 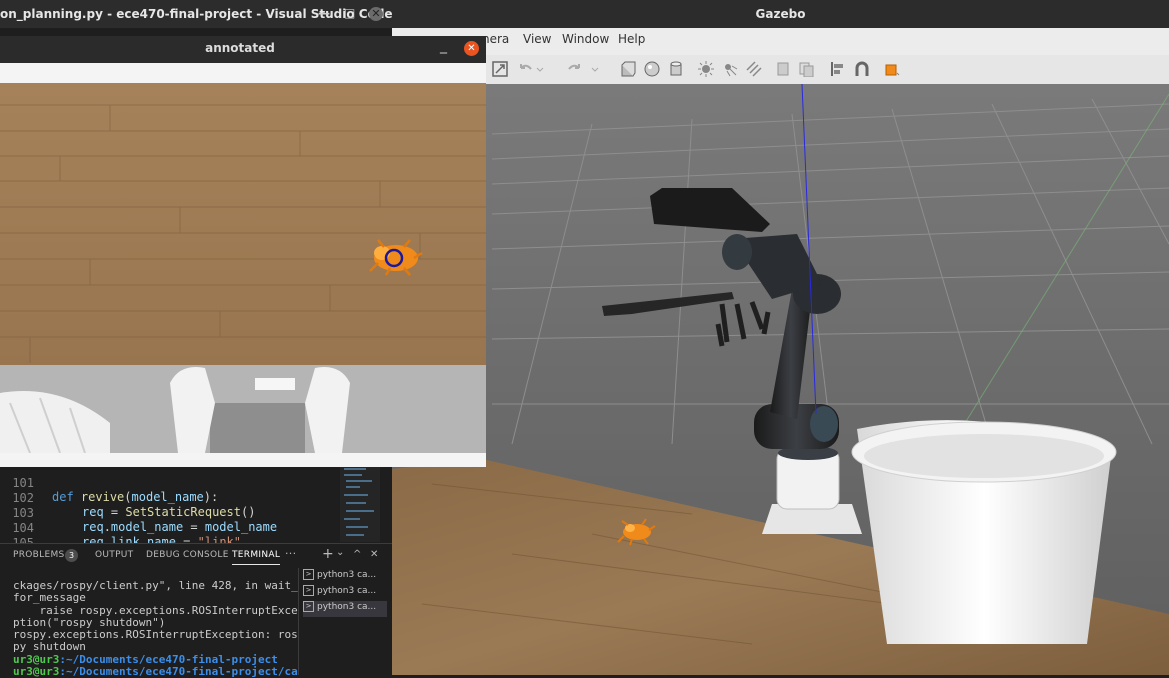 What do you see at coordinates (135, 497) in the screenshot?
I see `code-text: def revive(model_name):` at bounding box center [135, 497].